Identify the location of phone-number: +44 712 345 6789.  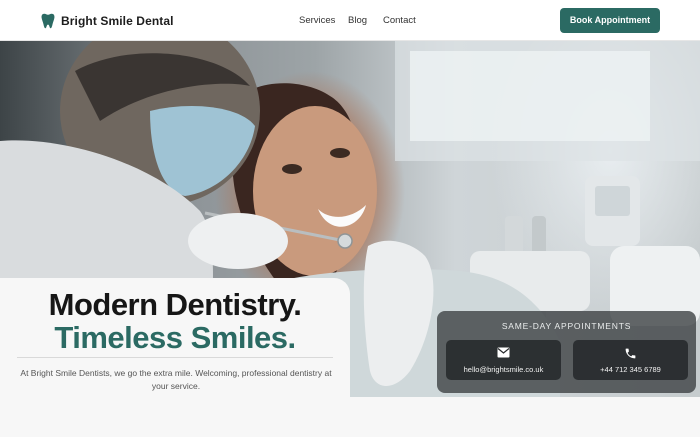
(630, 369).